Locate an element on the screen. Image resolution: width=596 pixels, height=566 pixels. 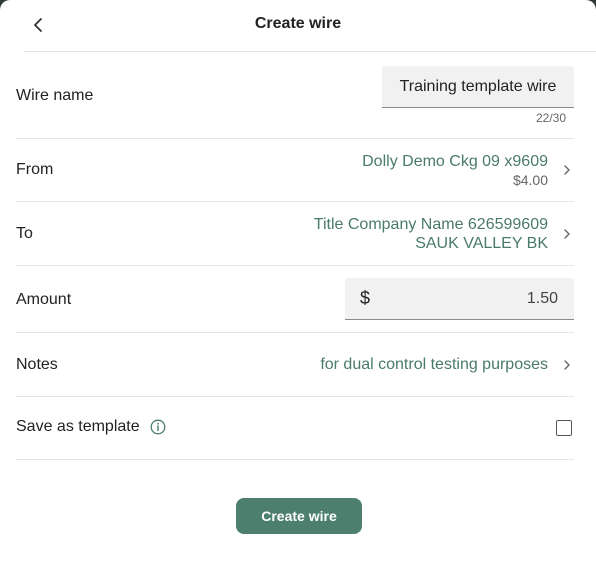
character-counter: 22/30 is located at coordinates (550, 118).